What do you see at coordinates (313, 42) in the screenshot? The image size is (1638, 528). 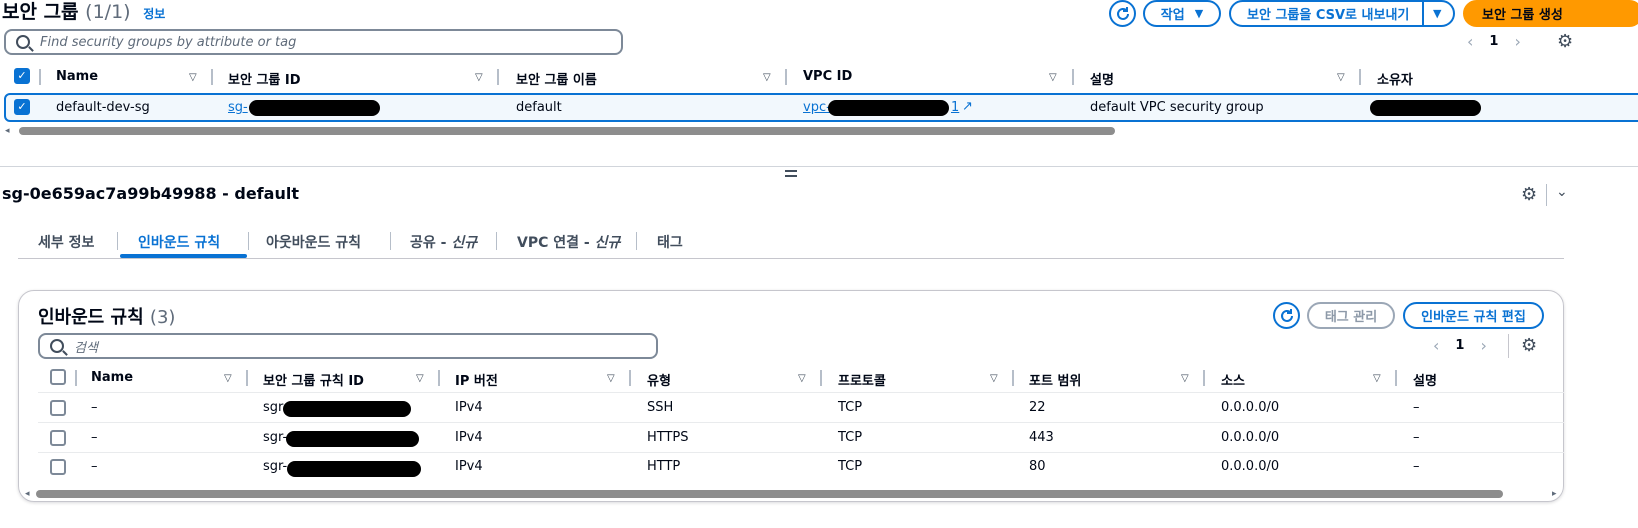 I see `security-group-search-input: Find security groups by attribute or tag` at bounding box center [313, 42].